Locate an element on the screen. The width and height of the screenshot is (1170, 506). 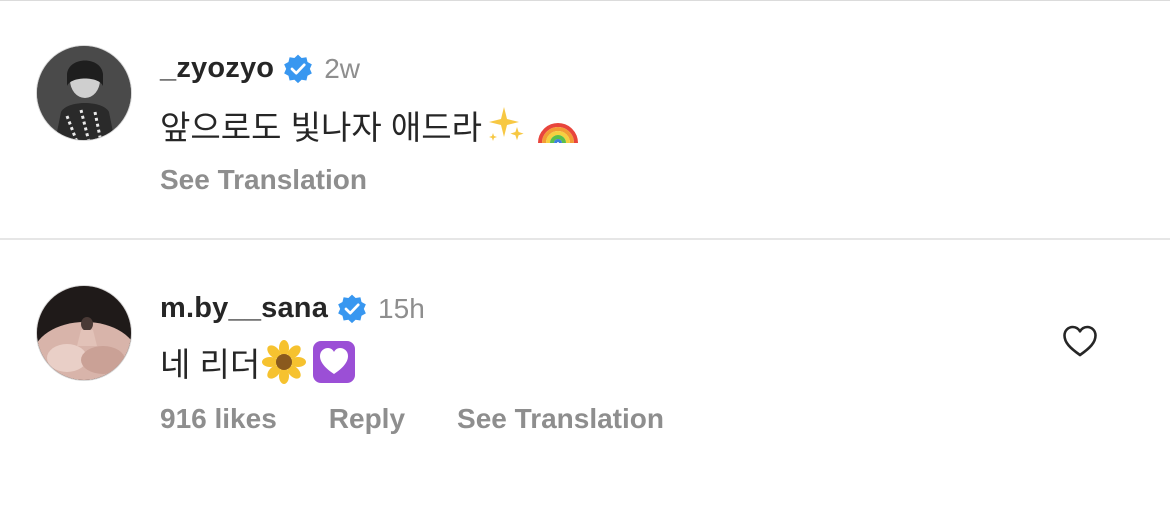
purple-heart-emoji is located at coordinates (334, 362).